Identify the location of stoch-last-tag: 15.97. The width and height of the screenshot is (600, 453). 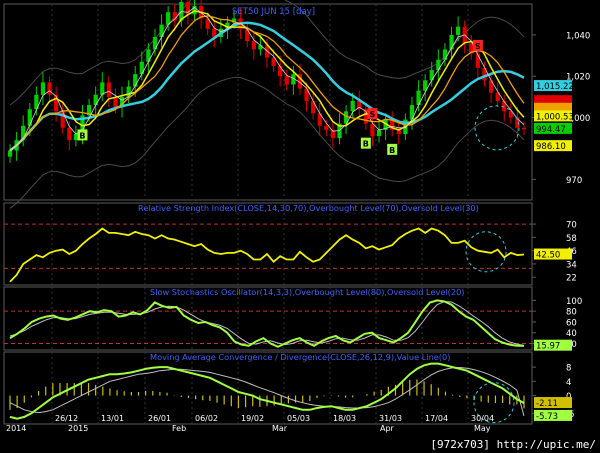
(548, 347).